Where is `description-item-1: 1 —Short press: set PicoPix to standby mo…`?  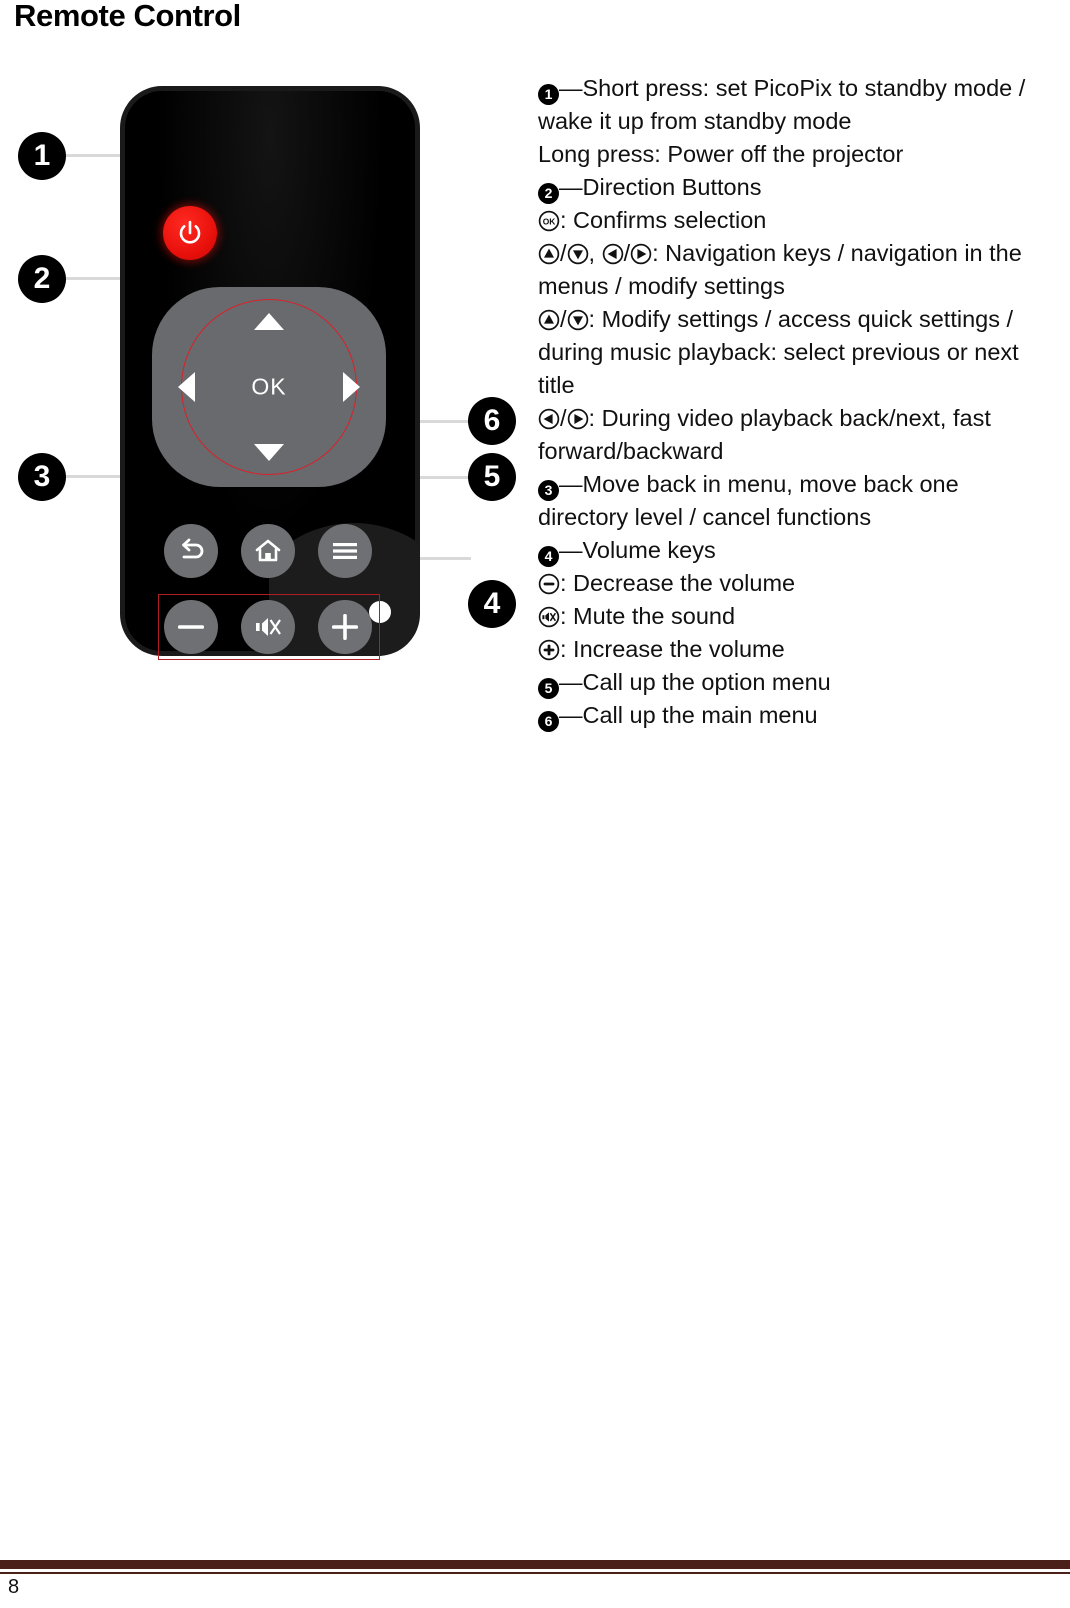
description-item-1: 1 —Short press: set PicoPix to standby mo… is located at coordinates (794, 105).